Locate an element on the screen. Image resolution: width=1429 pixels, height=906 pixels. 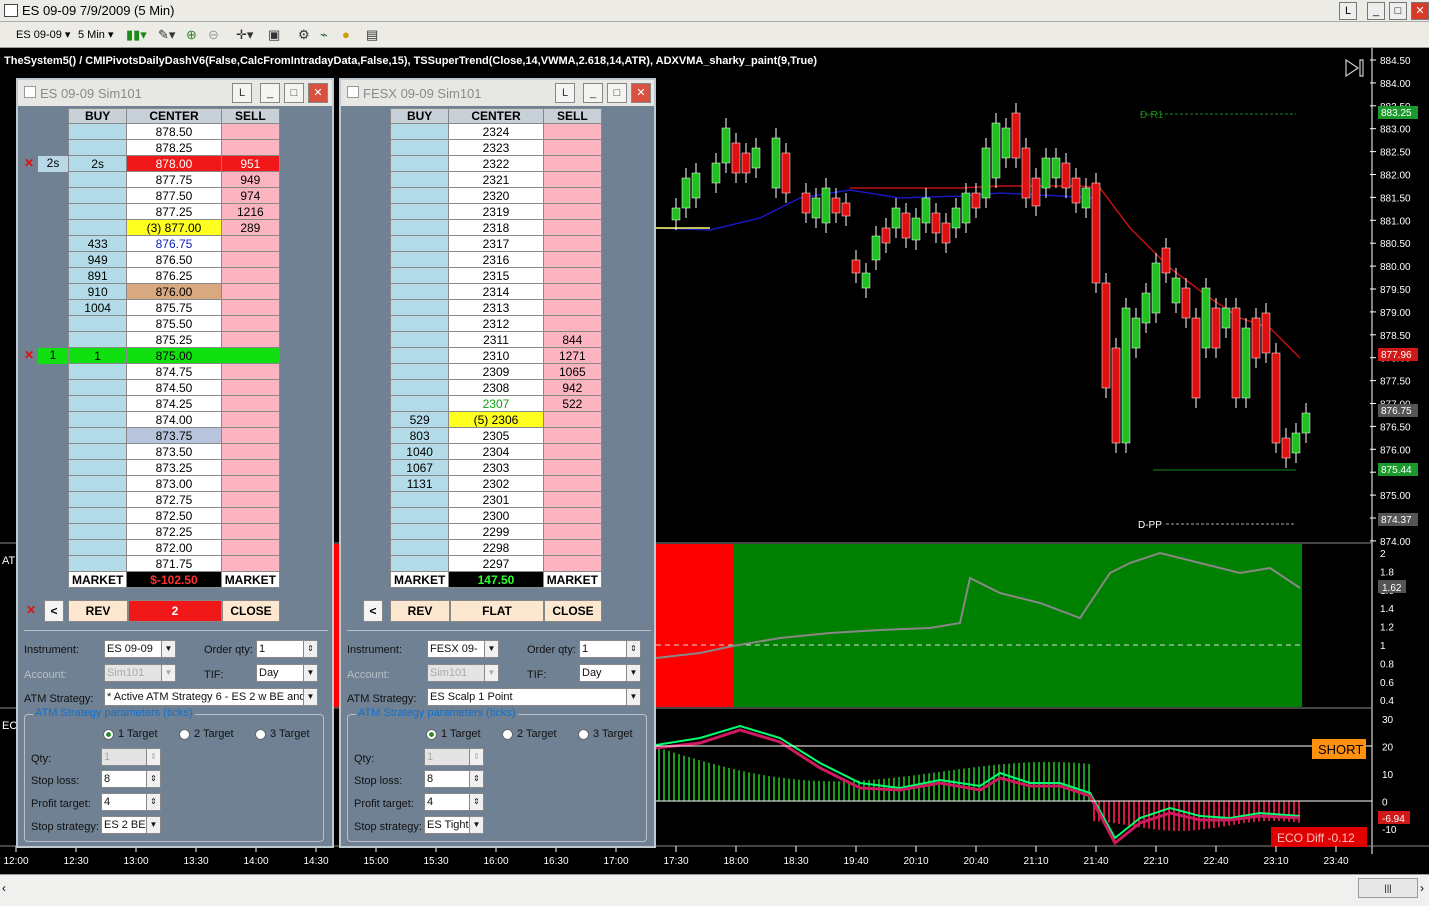
properties-icon: ⚙ is located at coordinates (304, 35).